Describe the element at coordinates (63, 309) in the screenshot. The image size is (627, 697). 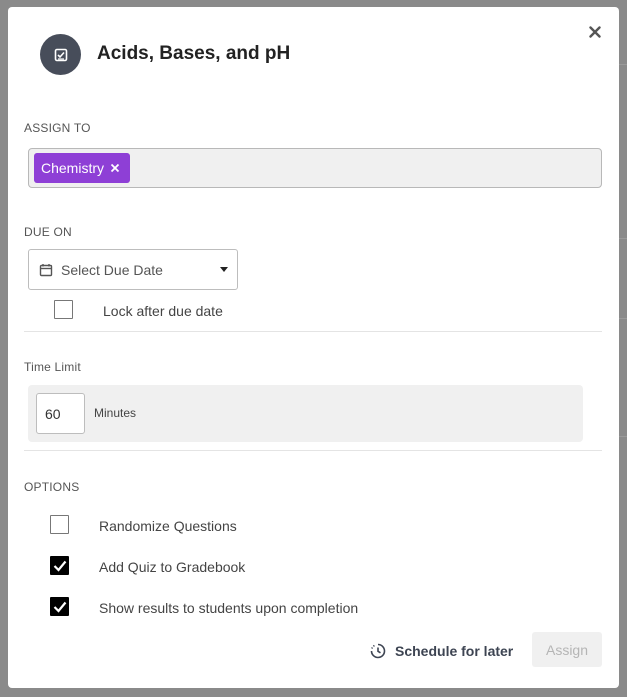
I see `lock-after-due-checkbox` at that location.